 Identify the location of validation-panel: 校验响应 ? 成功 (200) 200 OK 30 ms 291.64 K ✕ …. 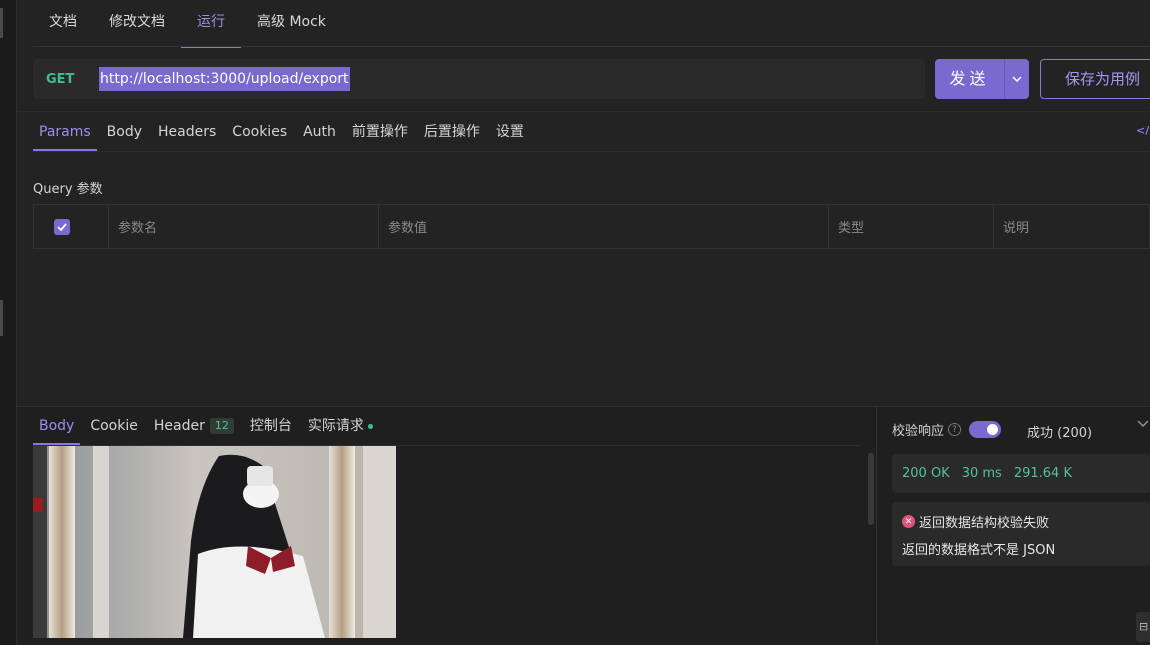
(1013, 526).